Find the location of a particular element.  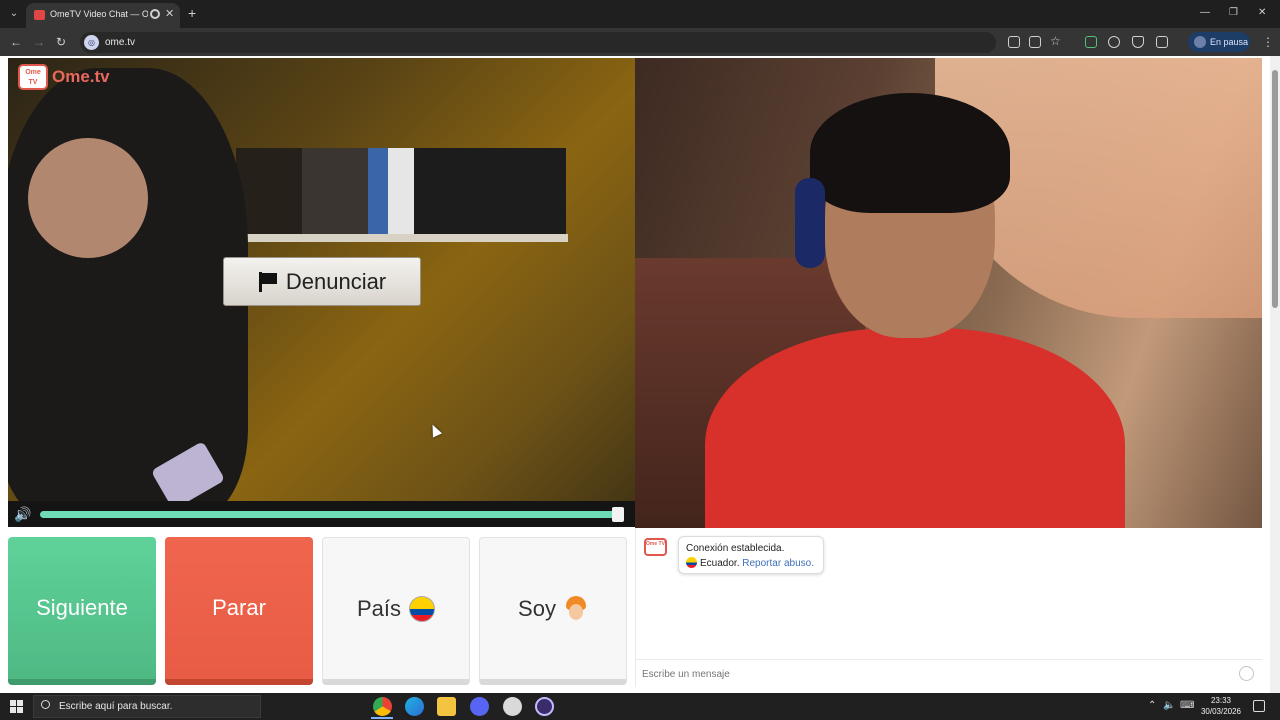

tab-search-icon: ⌄ is located at coordinates (14, 14).